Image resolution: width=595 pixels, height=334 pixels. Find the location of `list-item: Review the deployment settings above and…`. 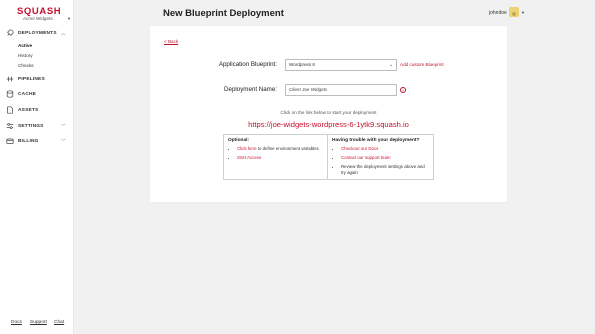

list-item: Review the deployment settings above and… is located at coordinates (385, 170).